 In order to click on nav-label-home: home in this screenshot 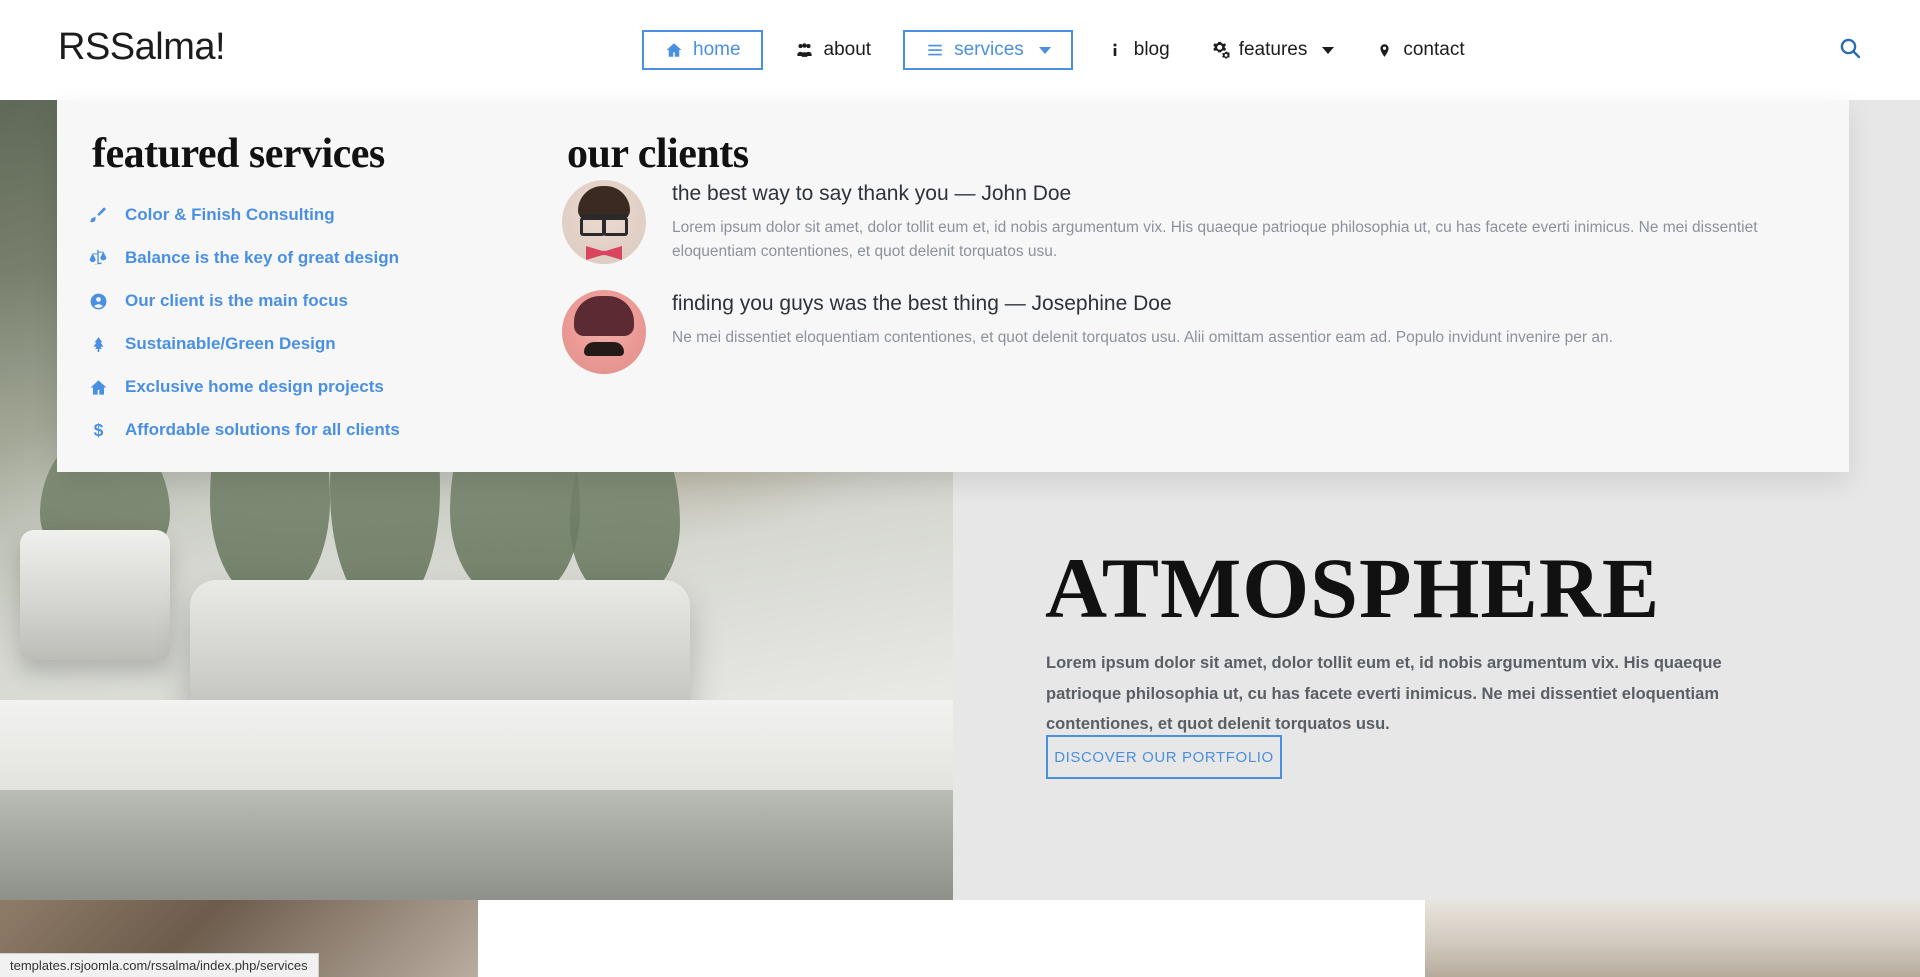, I will do `click(717, 49)`.